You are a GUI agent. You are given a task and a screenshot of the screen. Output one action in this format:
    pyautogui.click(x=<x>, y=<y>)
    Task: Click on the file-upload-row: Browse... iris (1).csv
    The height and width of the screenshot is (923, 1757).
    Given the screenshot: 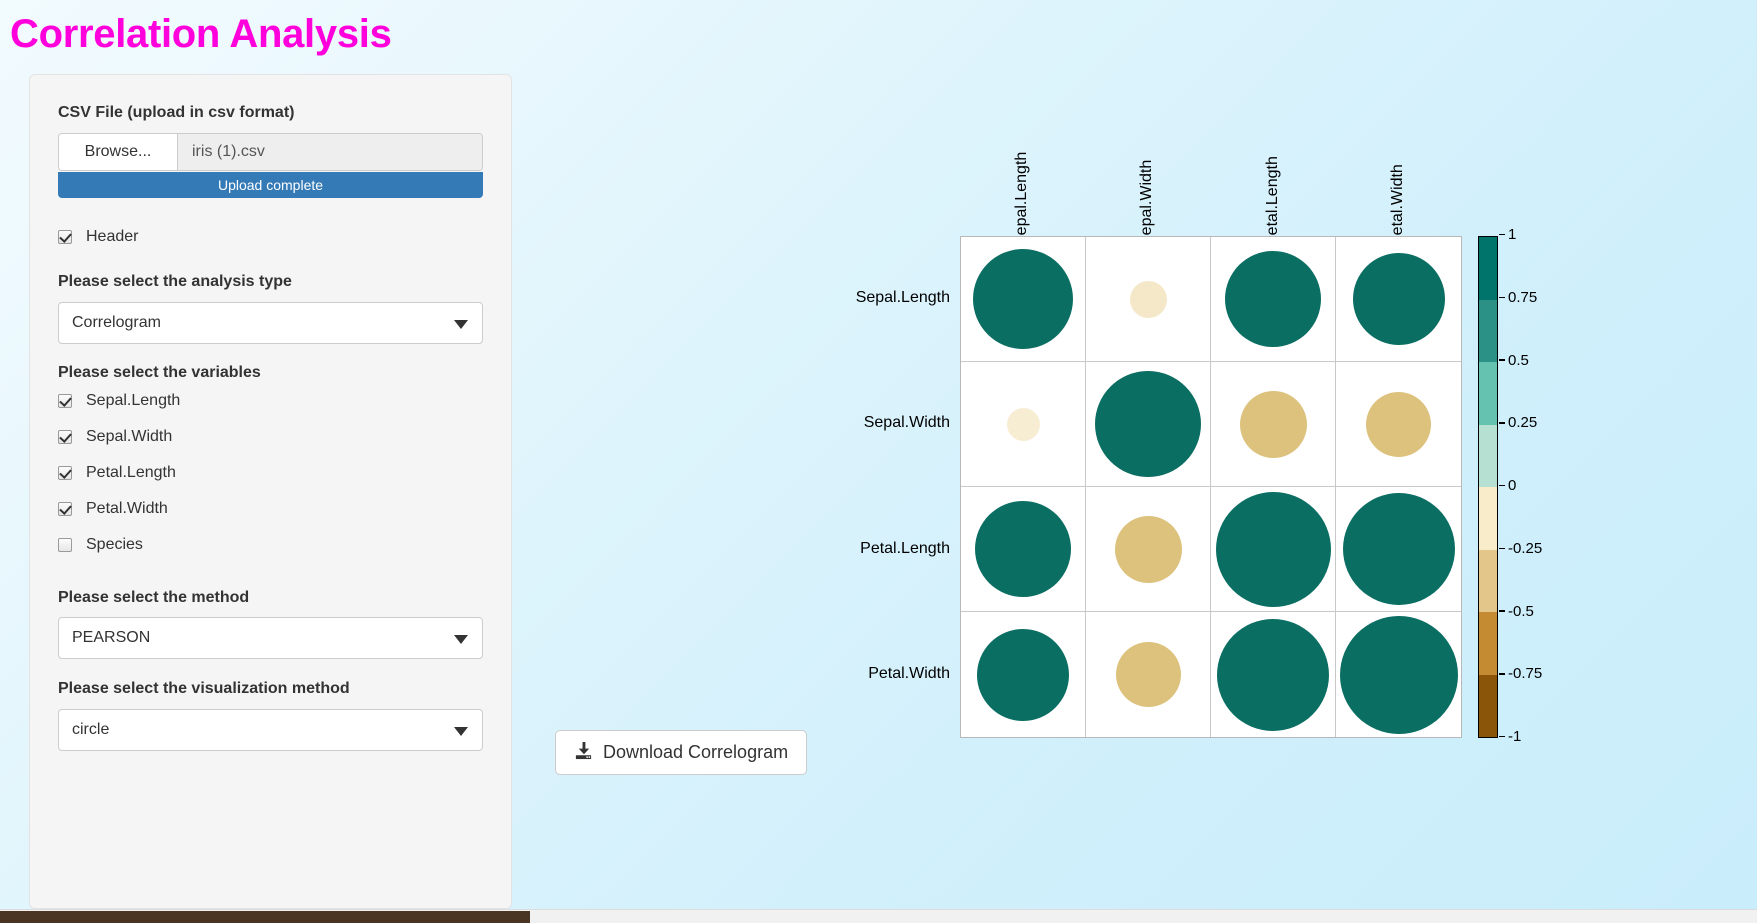 What is the action you would take?
    pyautogui.click(x=270, y=151)
    